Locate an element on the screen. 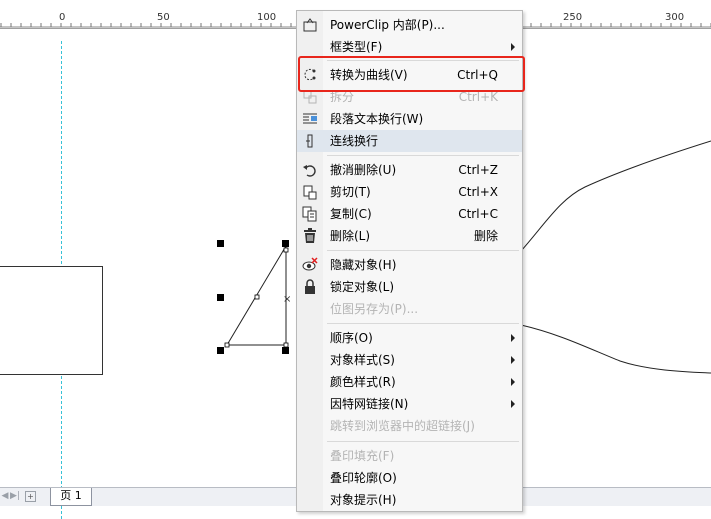  menu-item-internet-link: 因特网链接(N) is located at coordinates (409, 404).